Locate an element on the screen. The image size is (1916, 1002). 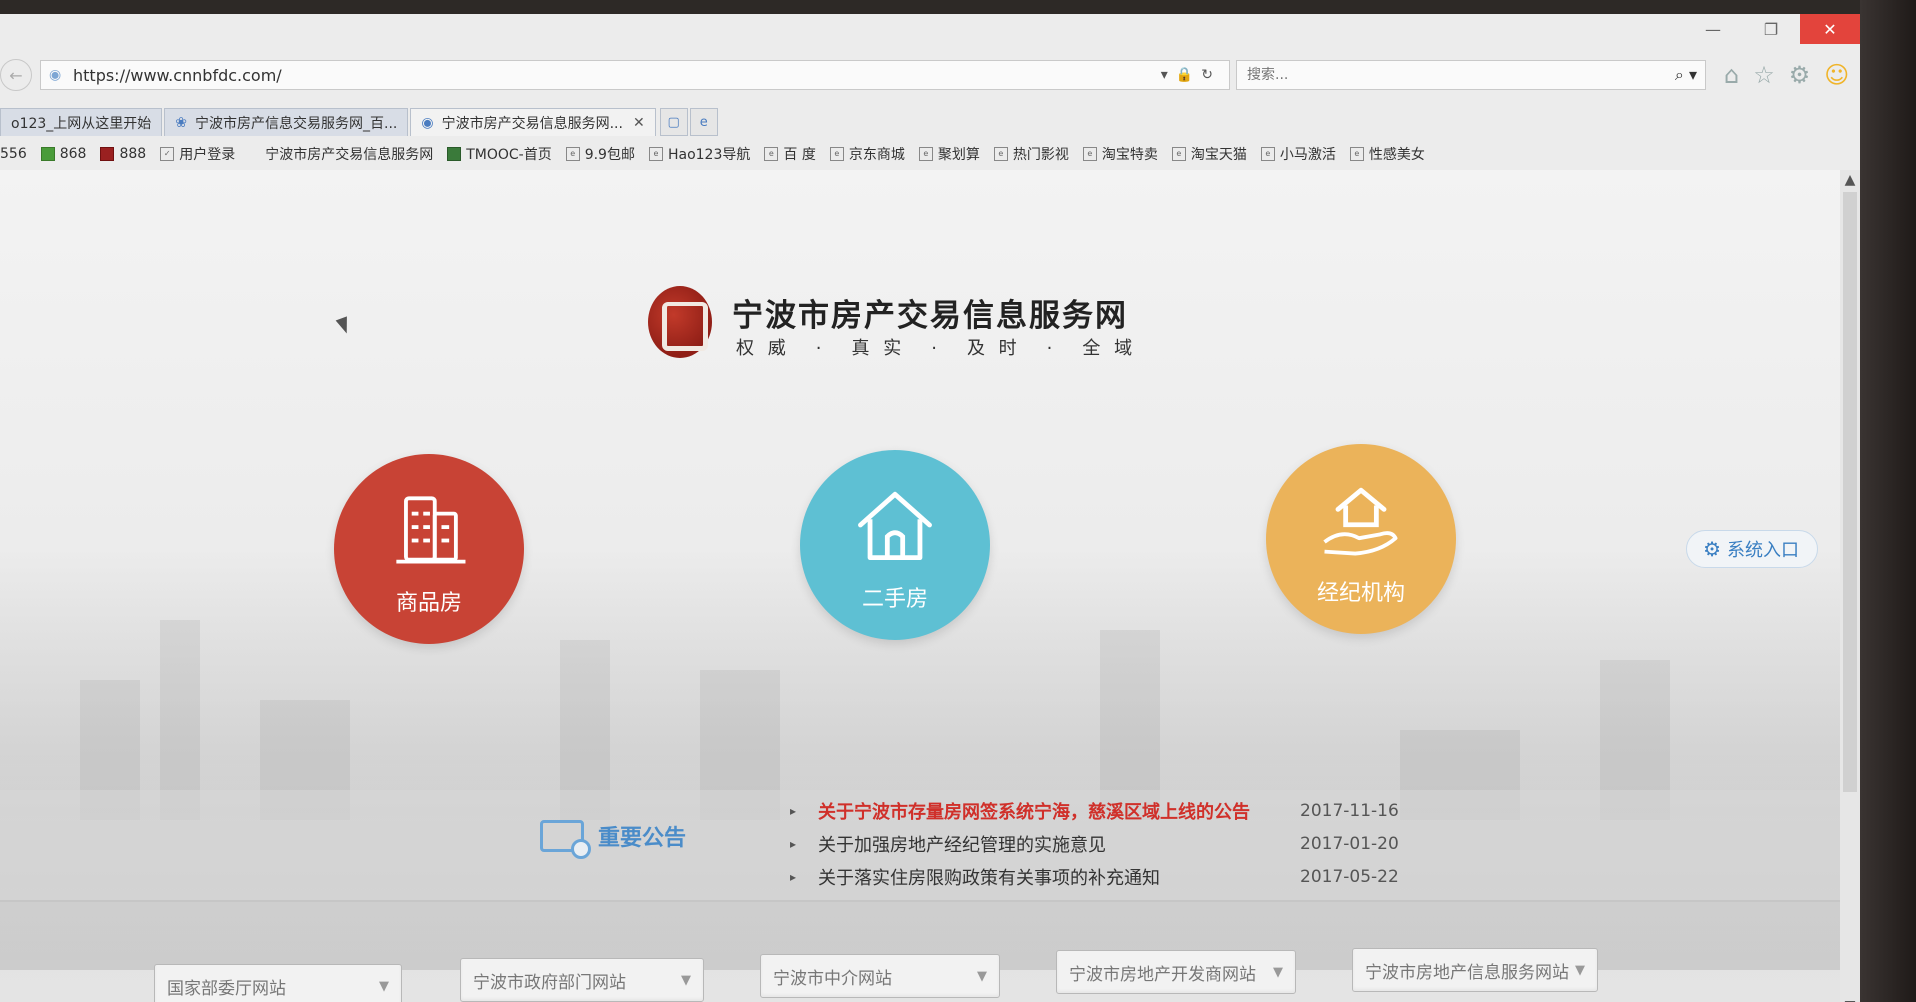
fav-item: e 淘宝天猫 is located at coordinates (1209, 154).